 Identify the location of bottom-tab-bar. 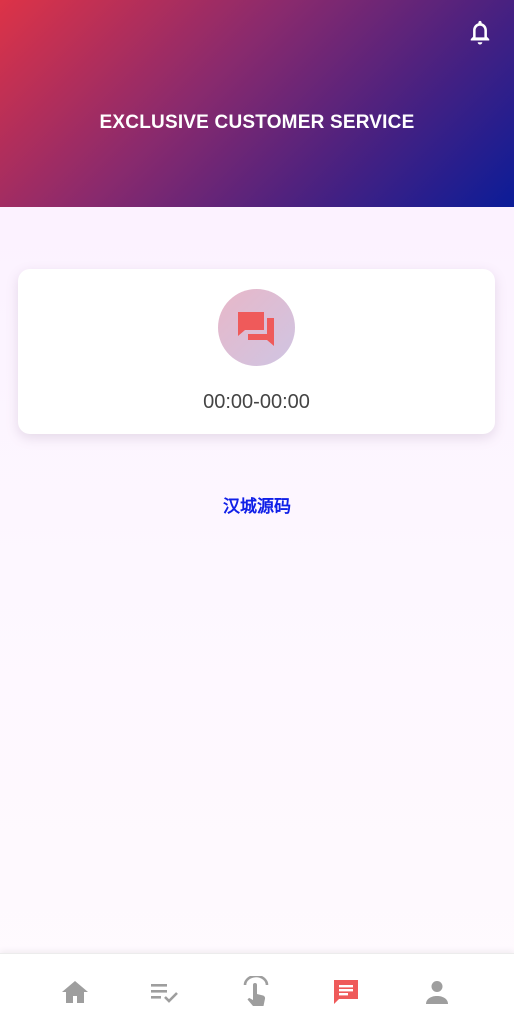
(257, 989).